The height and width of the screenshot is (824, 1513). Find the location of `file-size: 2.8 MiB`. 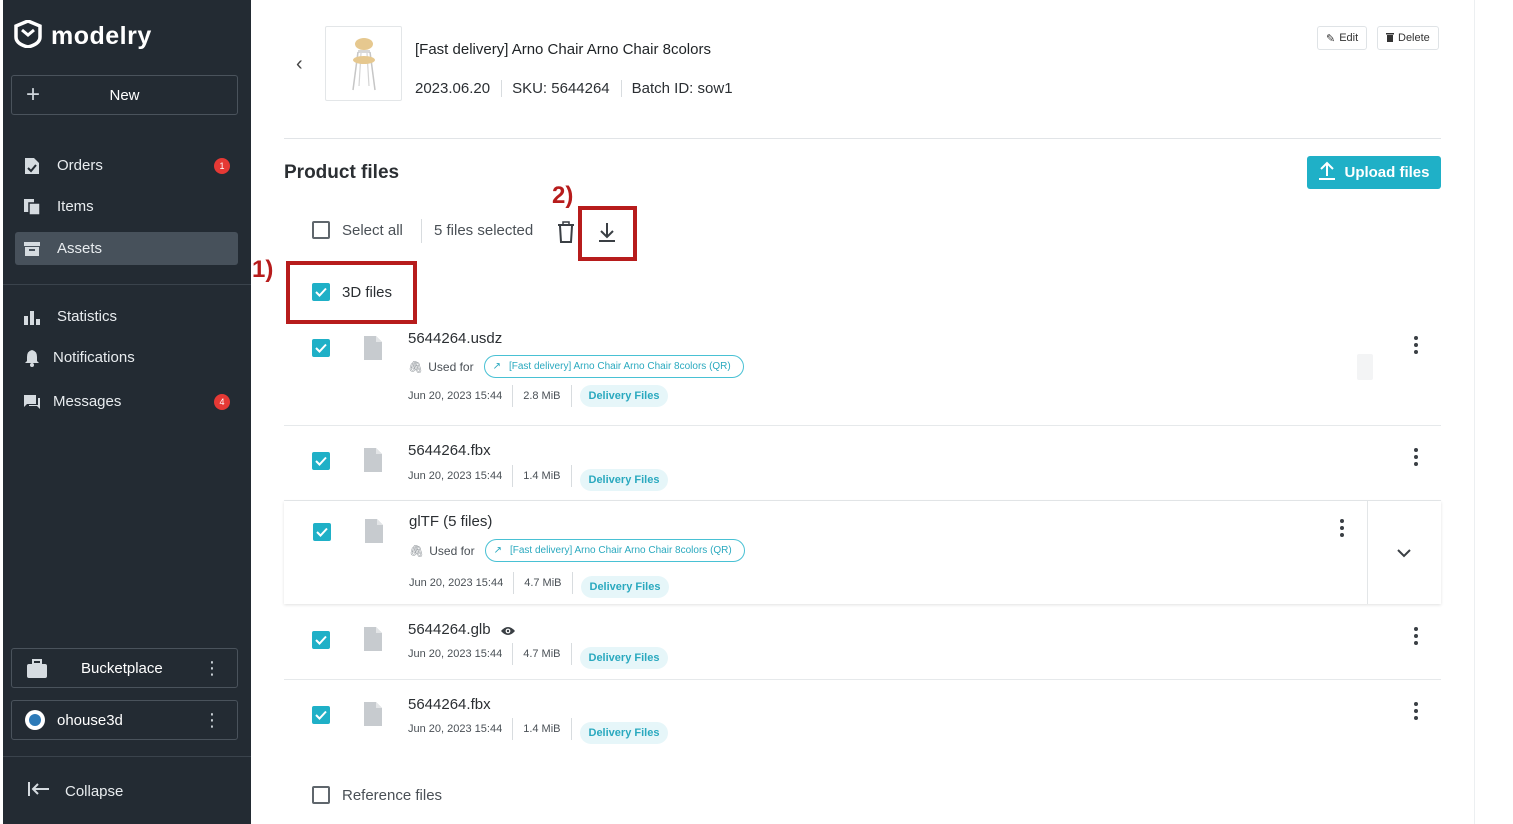

file-size: 2.8 MiB is located at coordinates (542, 396).